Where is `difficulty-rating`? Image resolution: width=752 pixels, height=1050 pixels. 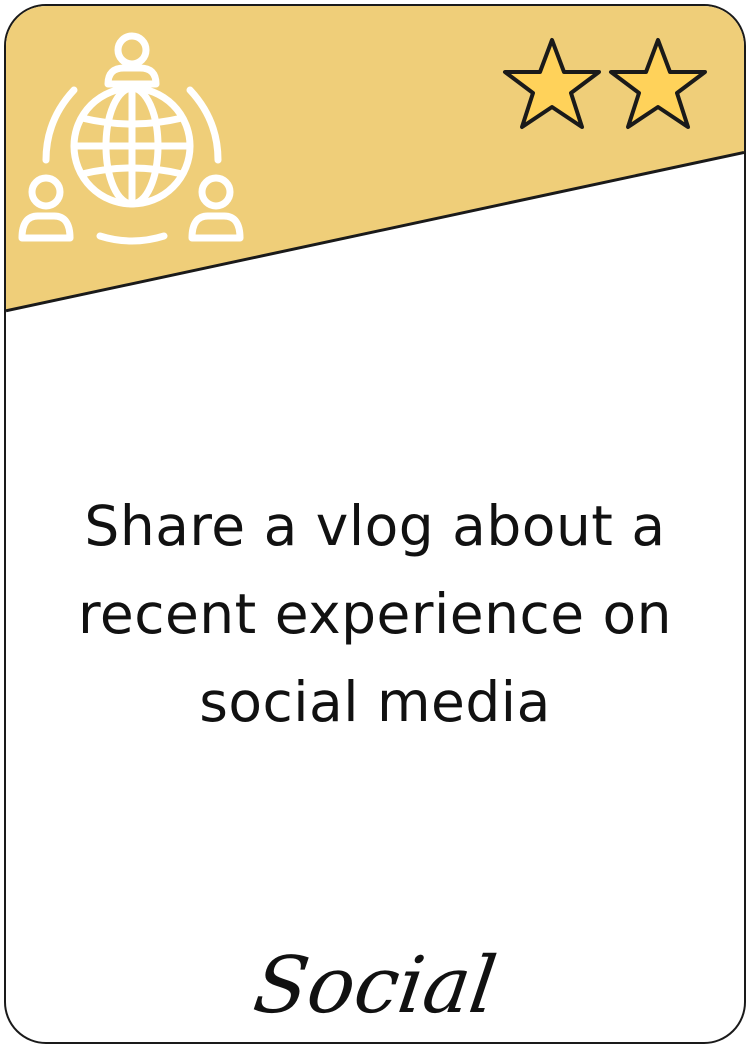
difficulty-rating is located at coordinates (605, 84).